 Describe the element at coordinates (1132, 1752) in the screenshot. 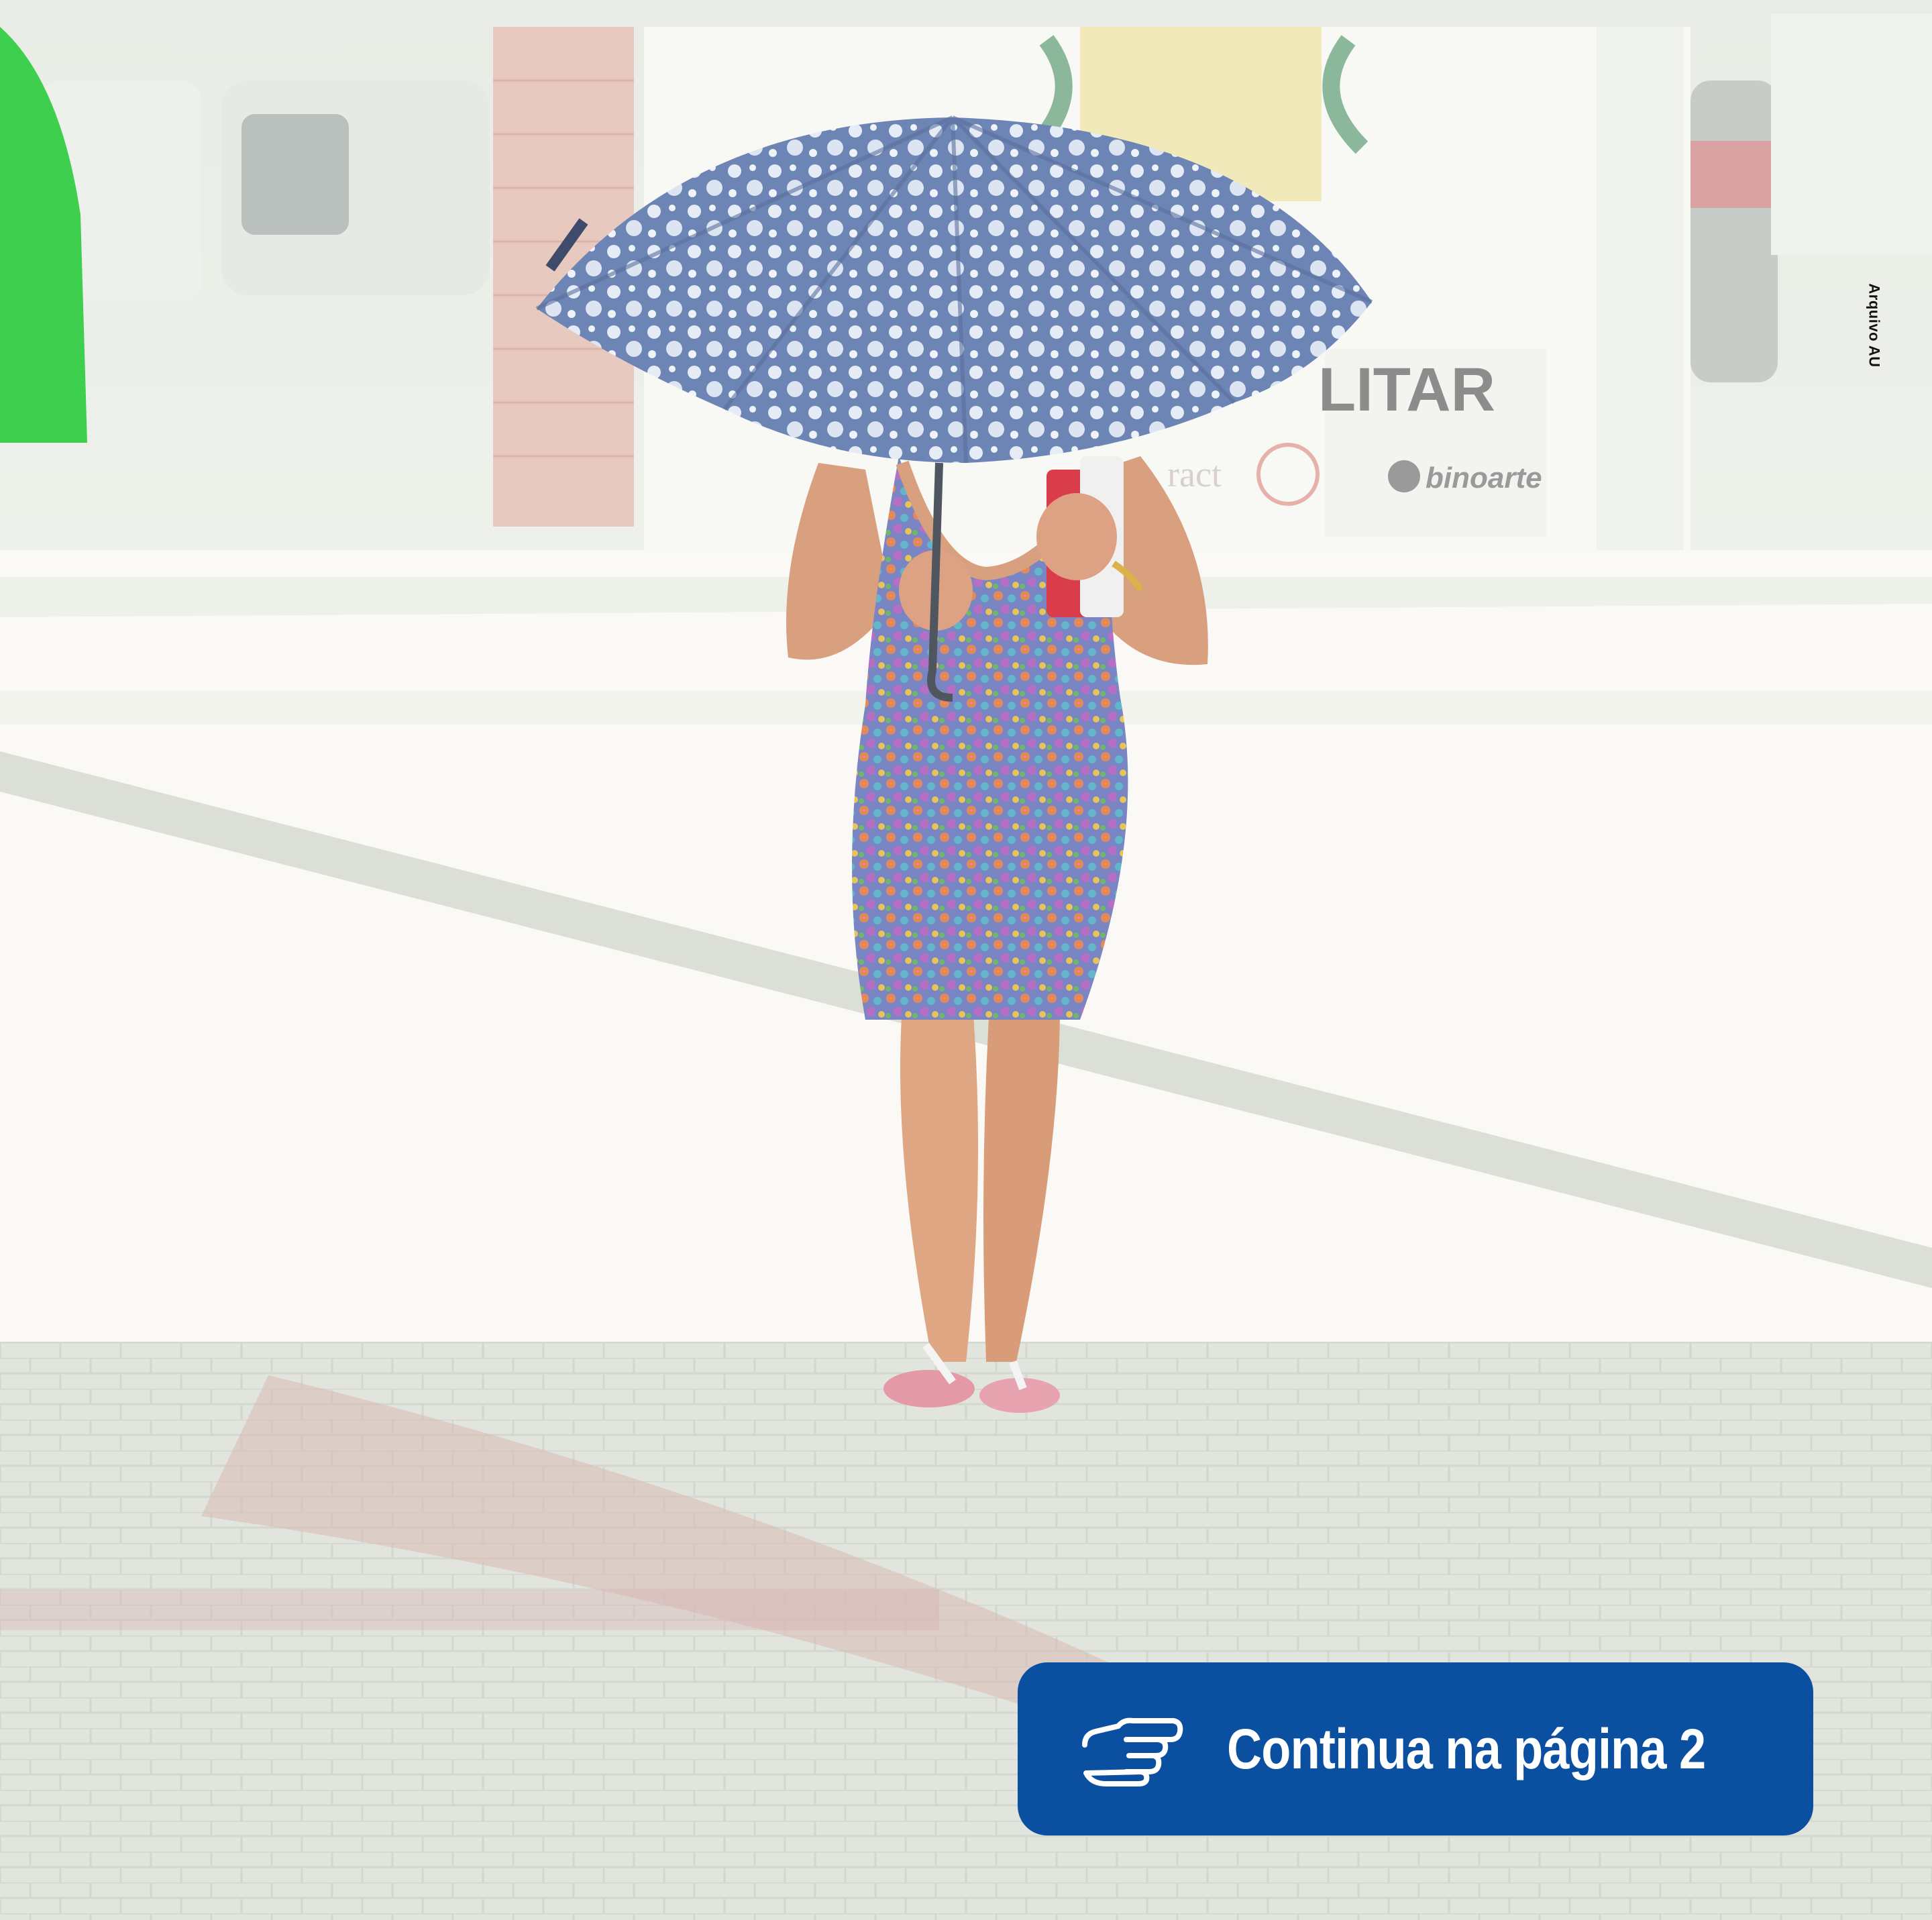

I see `pointing-hand-icon` at that location.